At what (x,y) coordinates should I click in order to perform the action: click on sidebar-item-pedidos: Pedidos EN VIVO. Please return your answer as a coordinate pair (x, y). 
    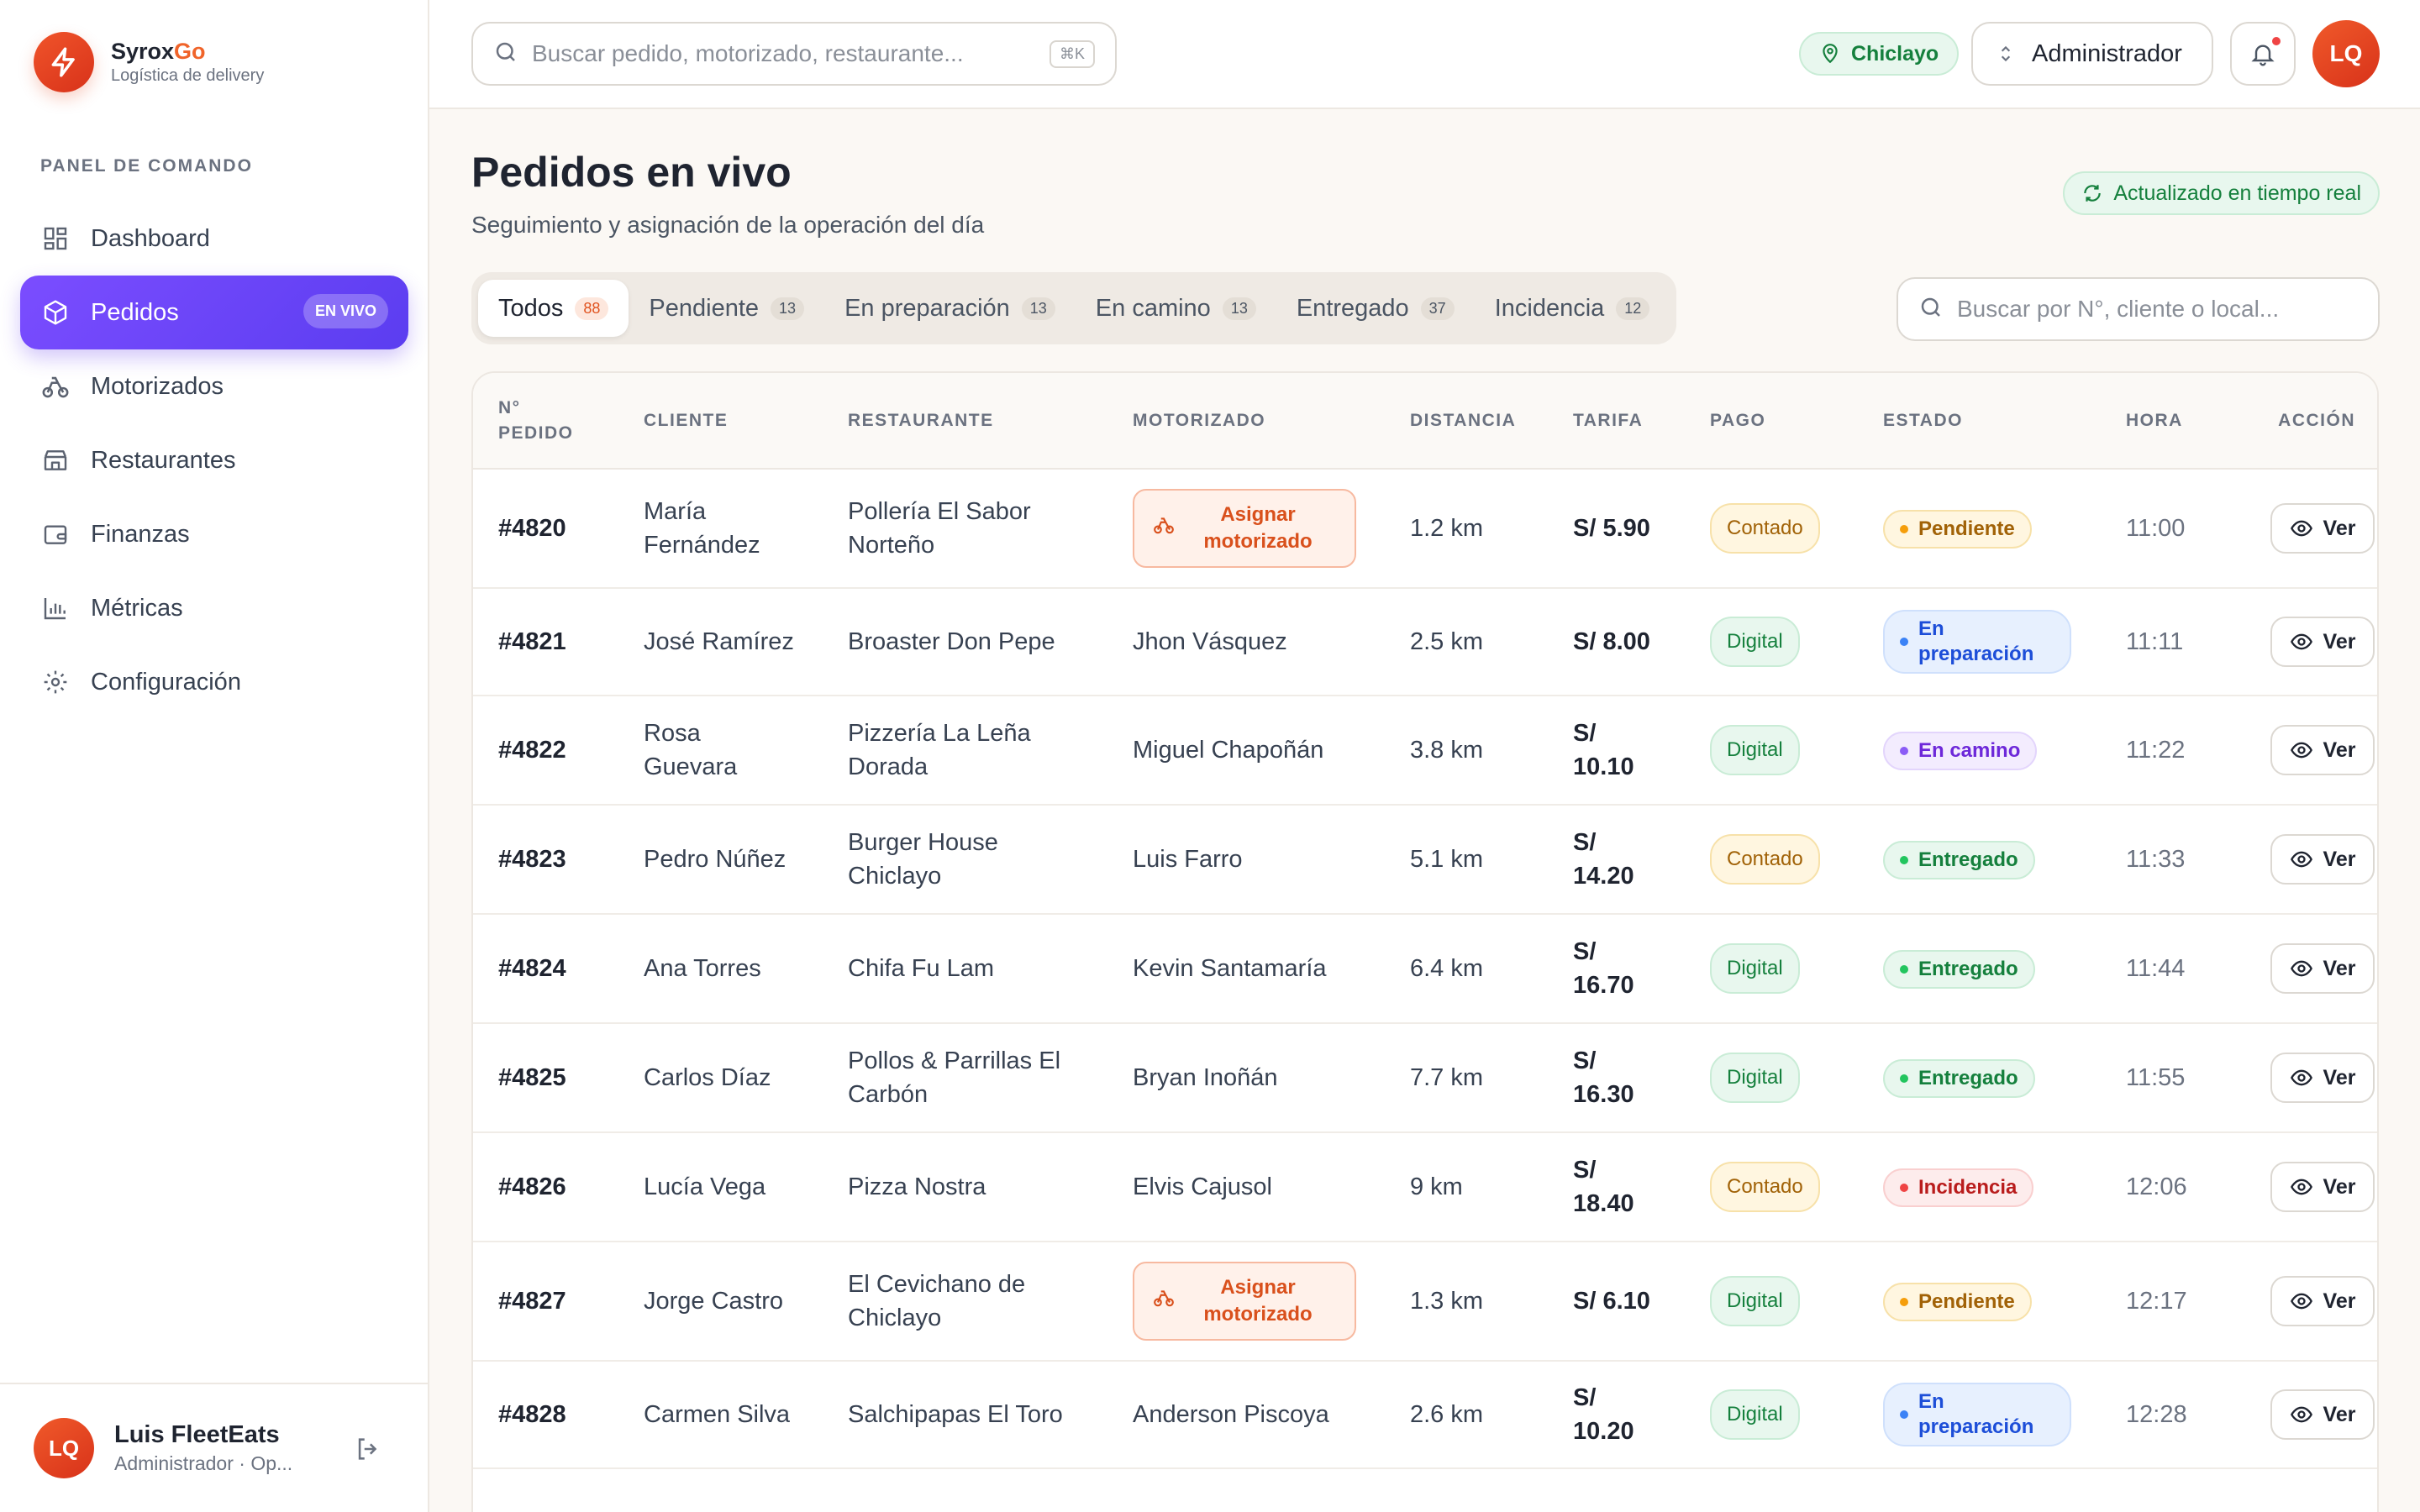
    Looking at the image, I should click on (214, 312).